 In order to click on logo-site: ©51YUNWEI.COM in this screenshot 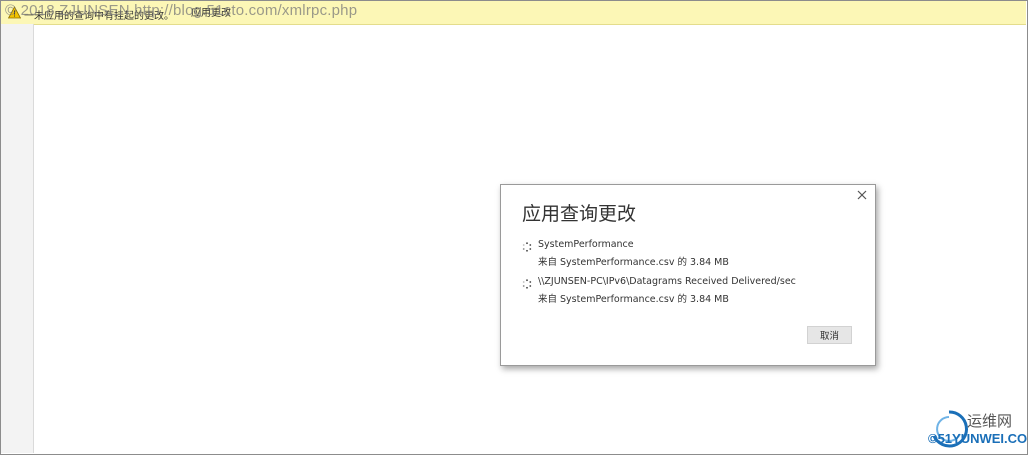, I will do `click(978, 438)`.